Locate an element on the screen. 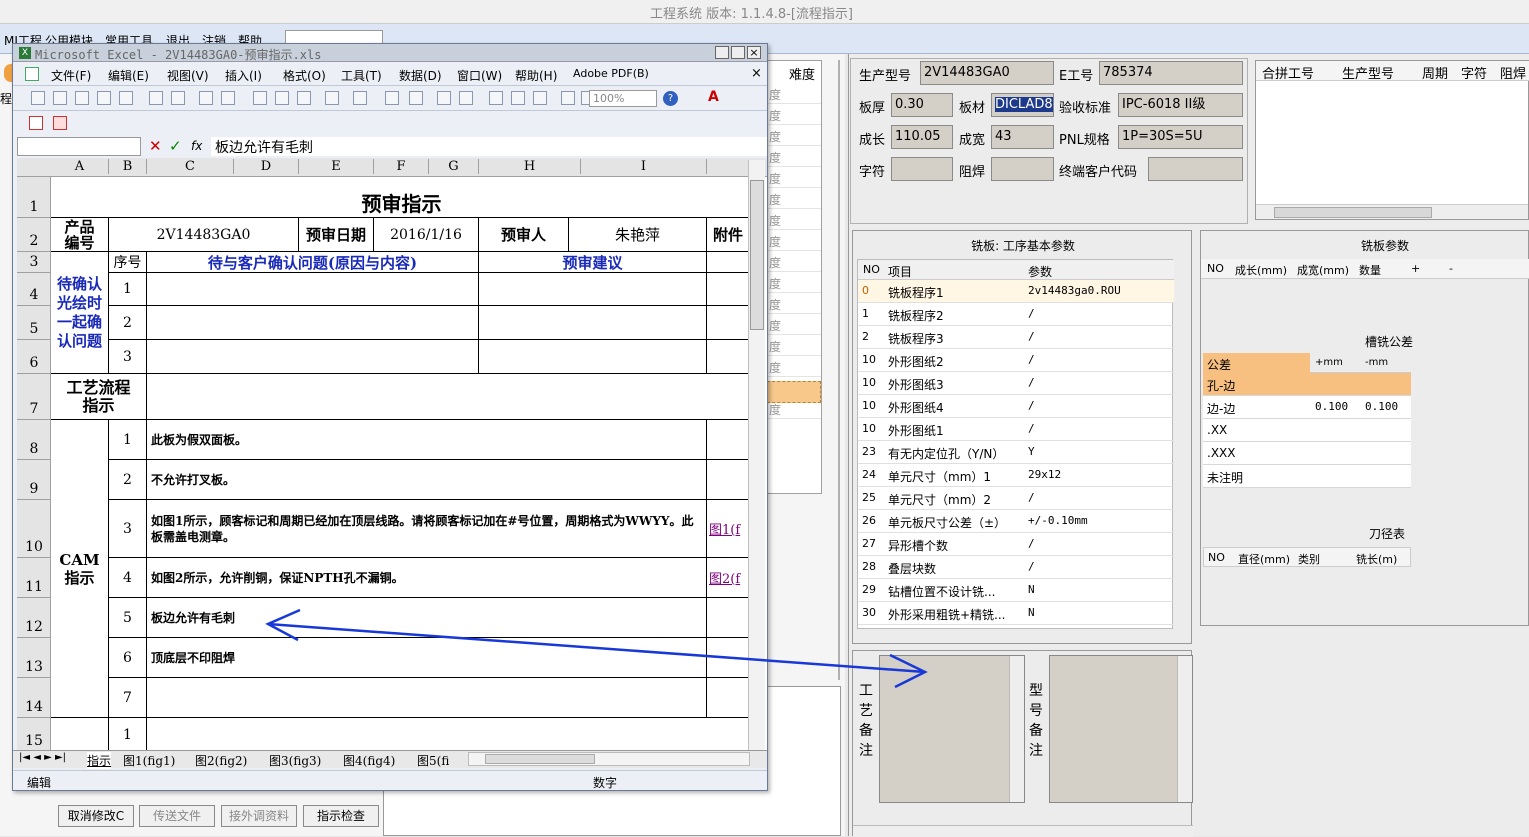 Image resolution: width=1529 pixels, height=837 pixels. annotation-arrow is located at coordinates (596, 648).